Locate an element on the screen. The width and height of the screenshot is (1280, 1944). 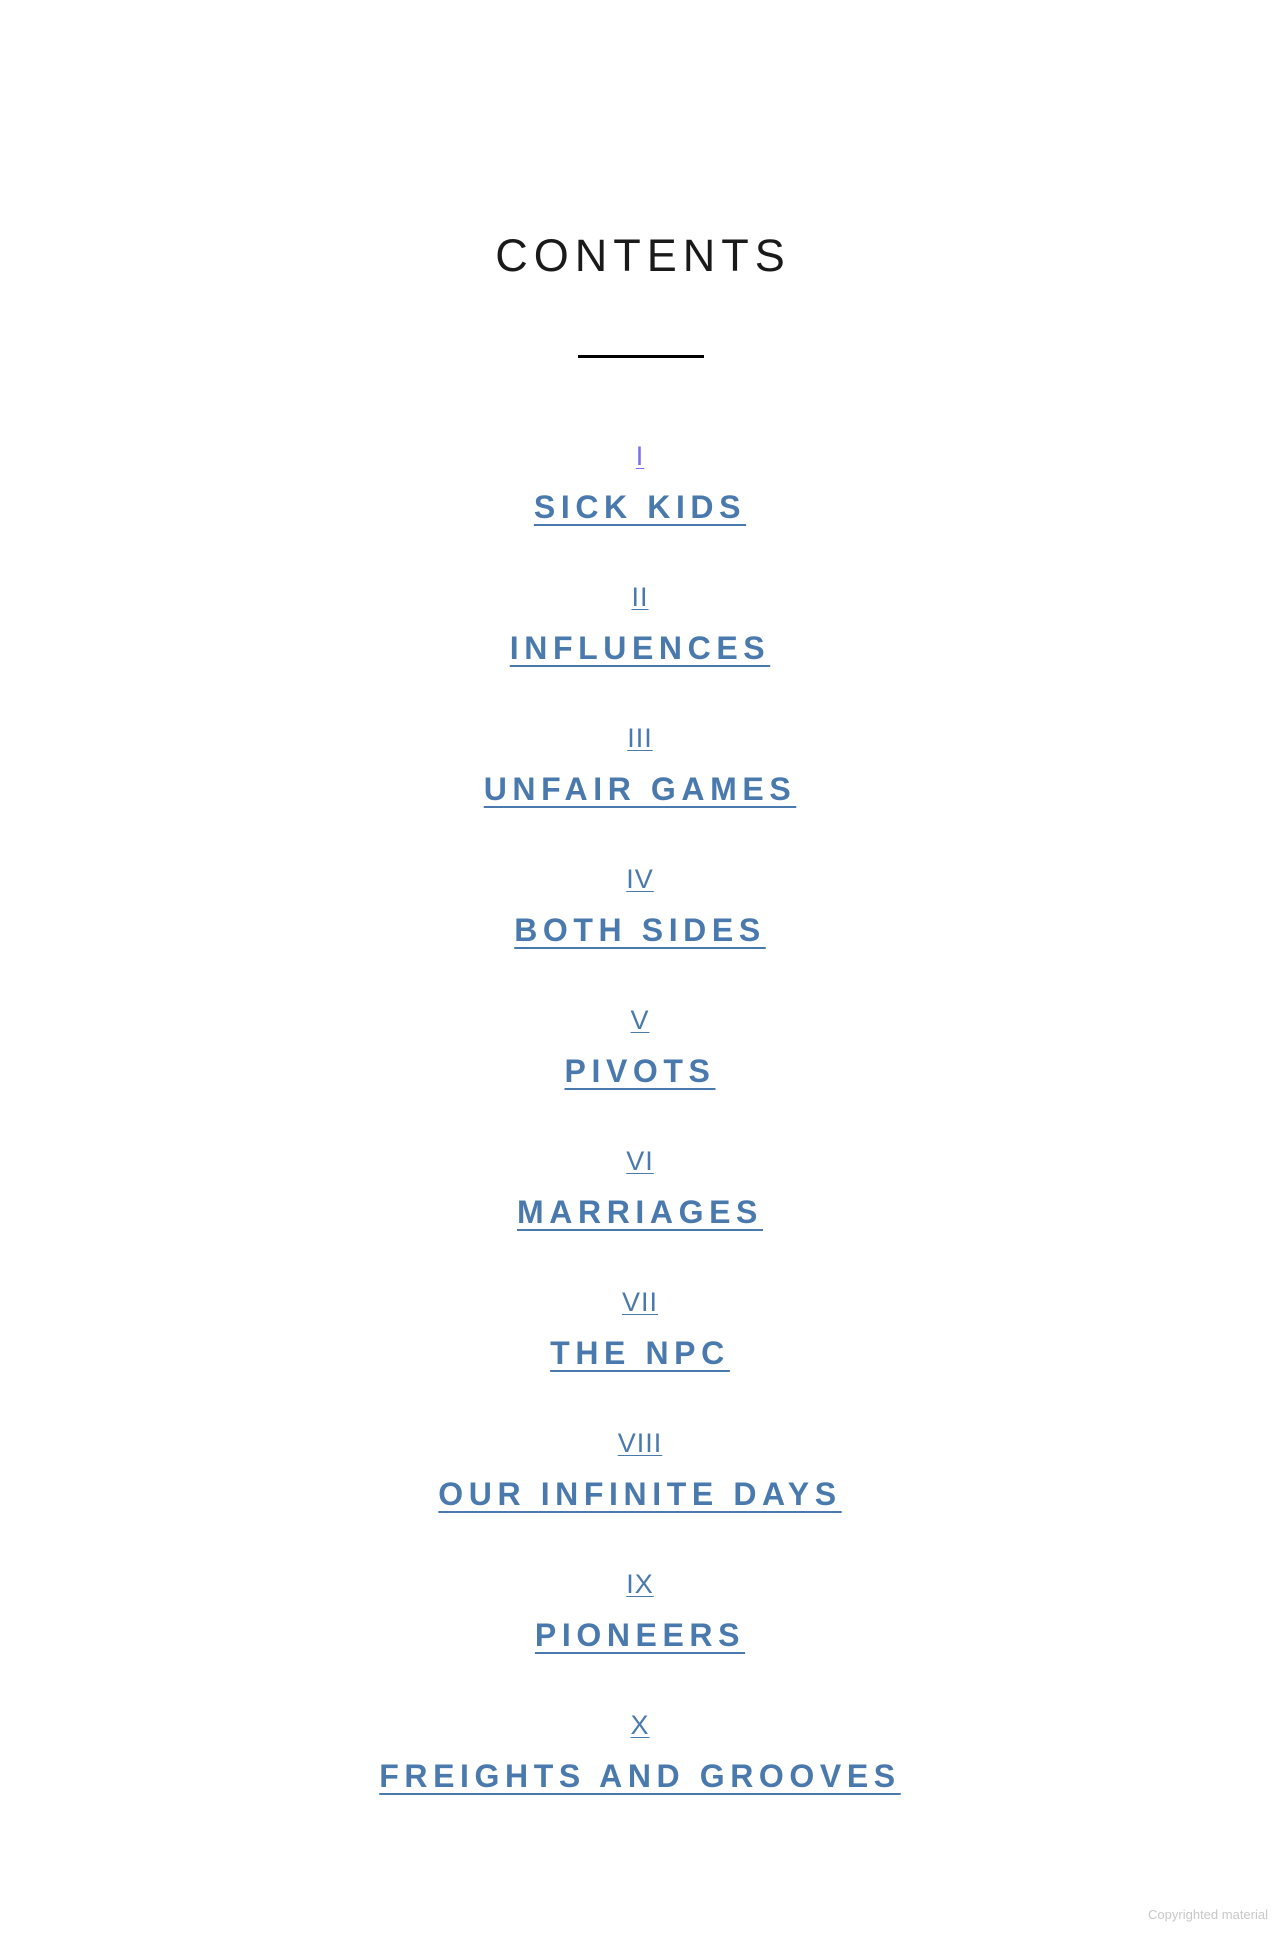
toc-title: PIVOTS is located at coordinates (640, 1071).